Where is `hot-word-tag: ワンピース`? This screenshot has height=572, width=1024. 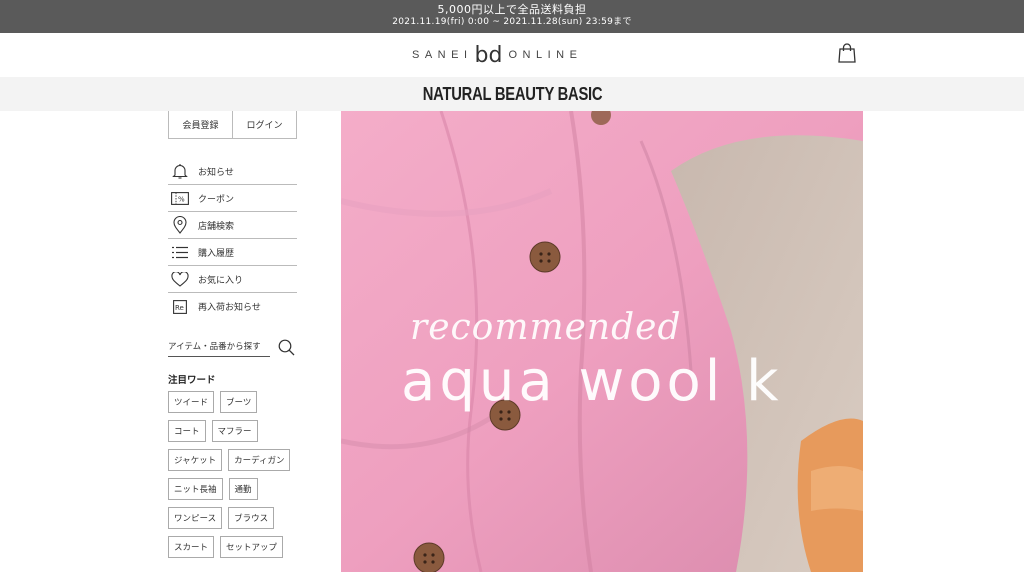
hot-word-tag: ワンピース is located at coordinates (195, 518).